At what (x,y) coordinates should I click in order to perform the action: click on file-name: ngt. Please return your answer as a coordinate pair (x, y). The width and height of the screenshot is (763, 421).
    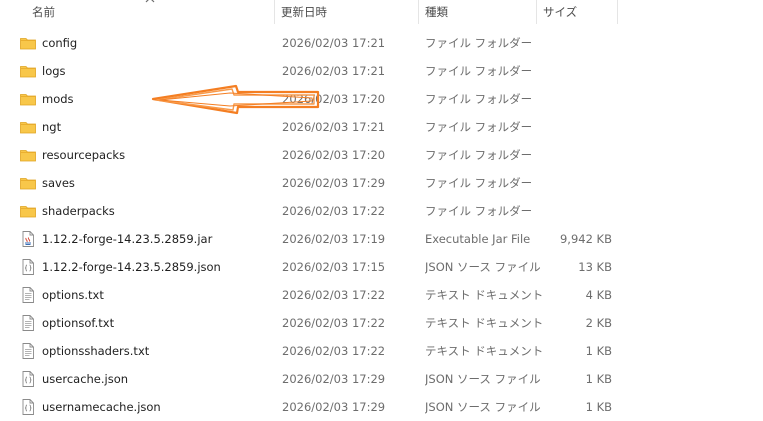
    Looking at the image, I should click on (52, 127).